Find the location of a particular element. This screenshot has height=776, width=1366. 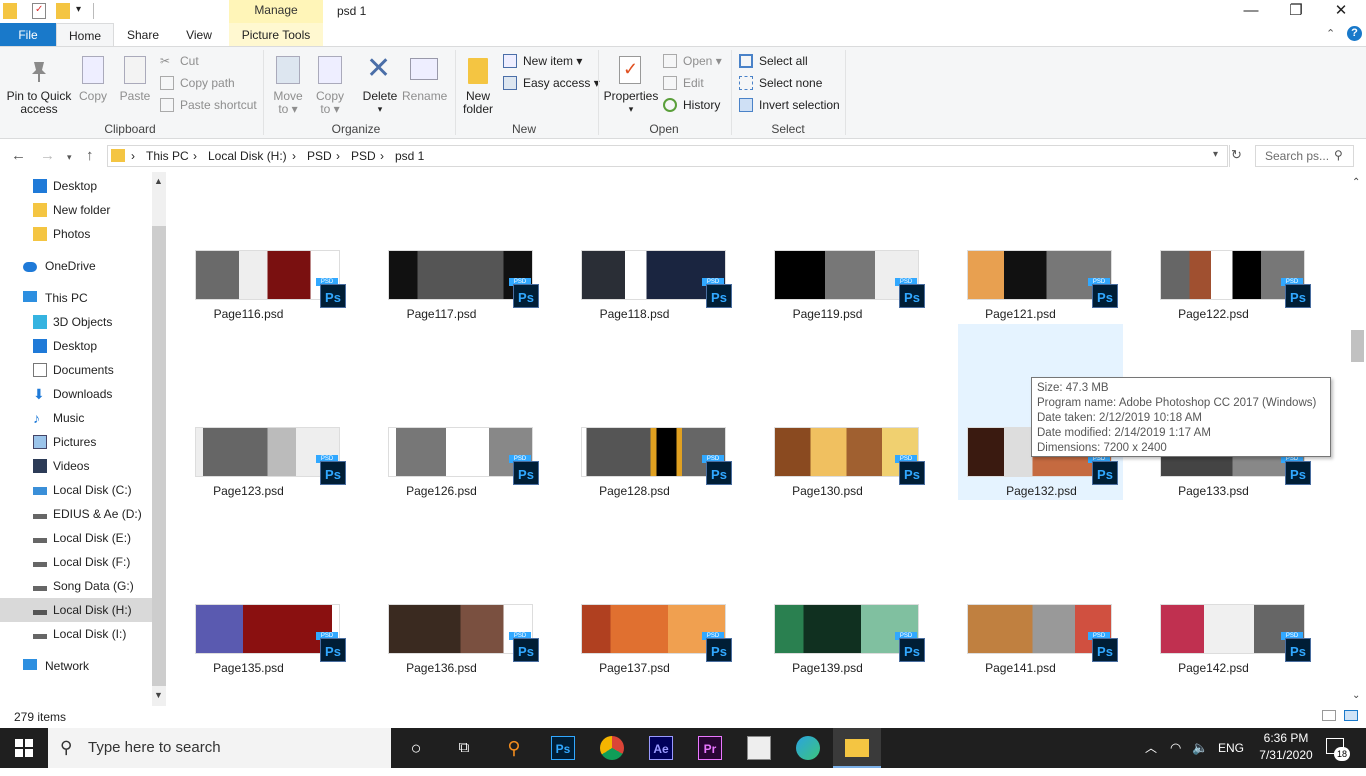

taskbar-search-input: Type here to search is located at coordinates (219, 748).